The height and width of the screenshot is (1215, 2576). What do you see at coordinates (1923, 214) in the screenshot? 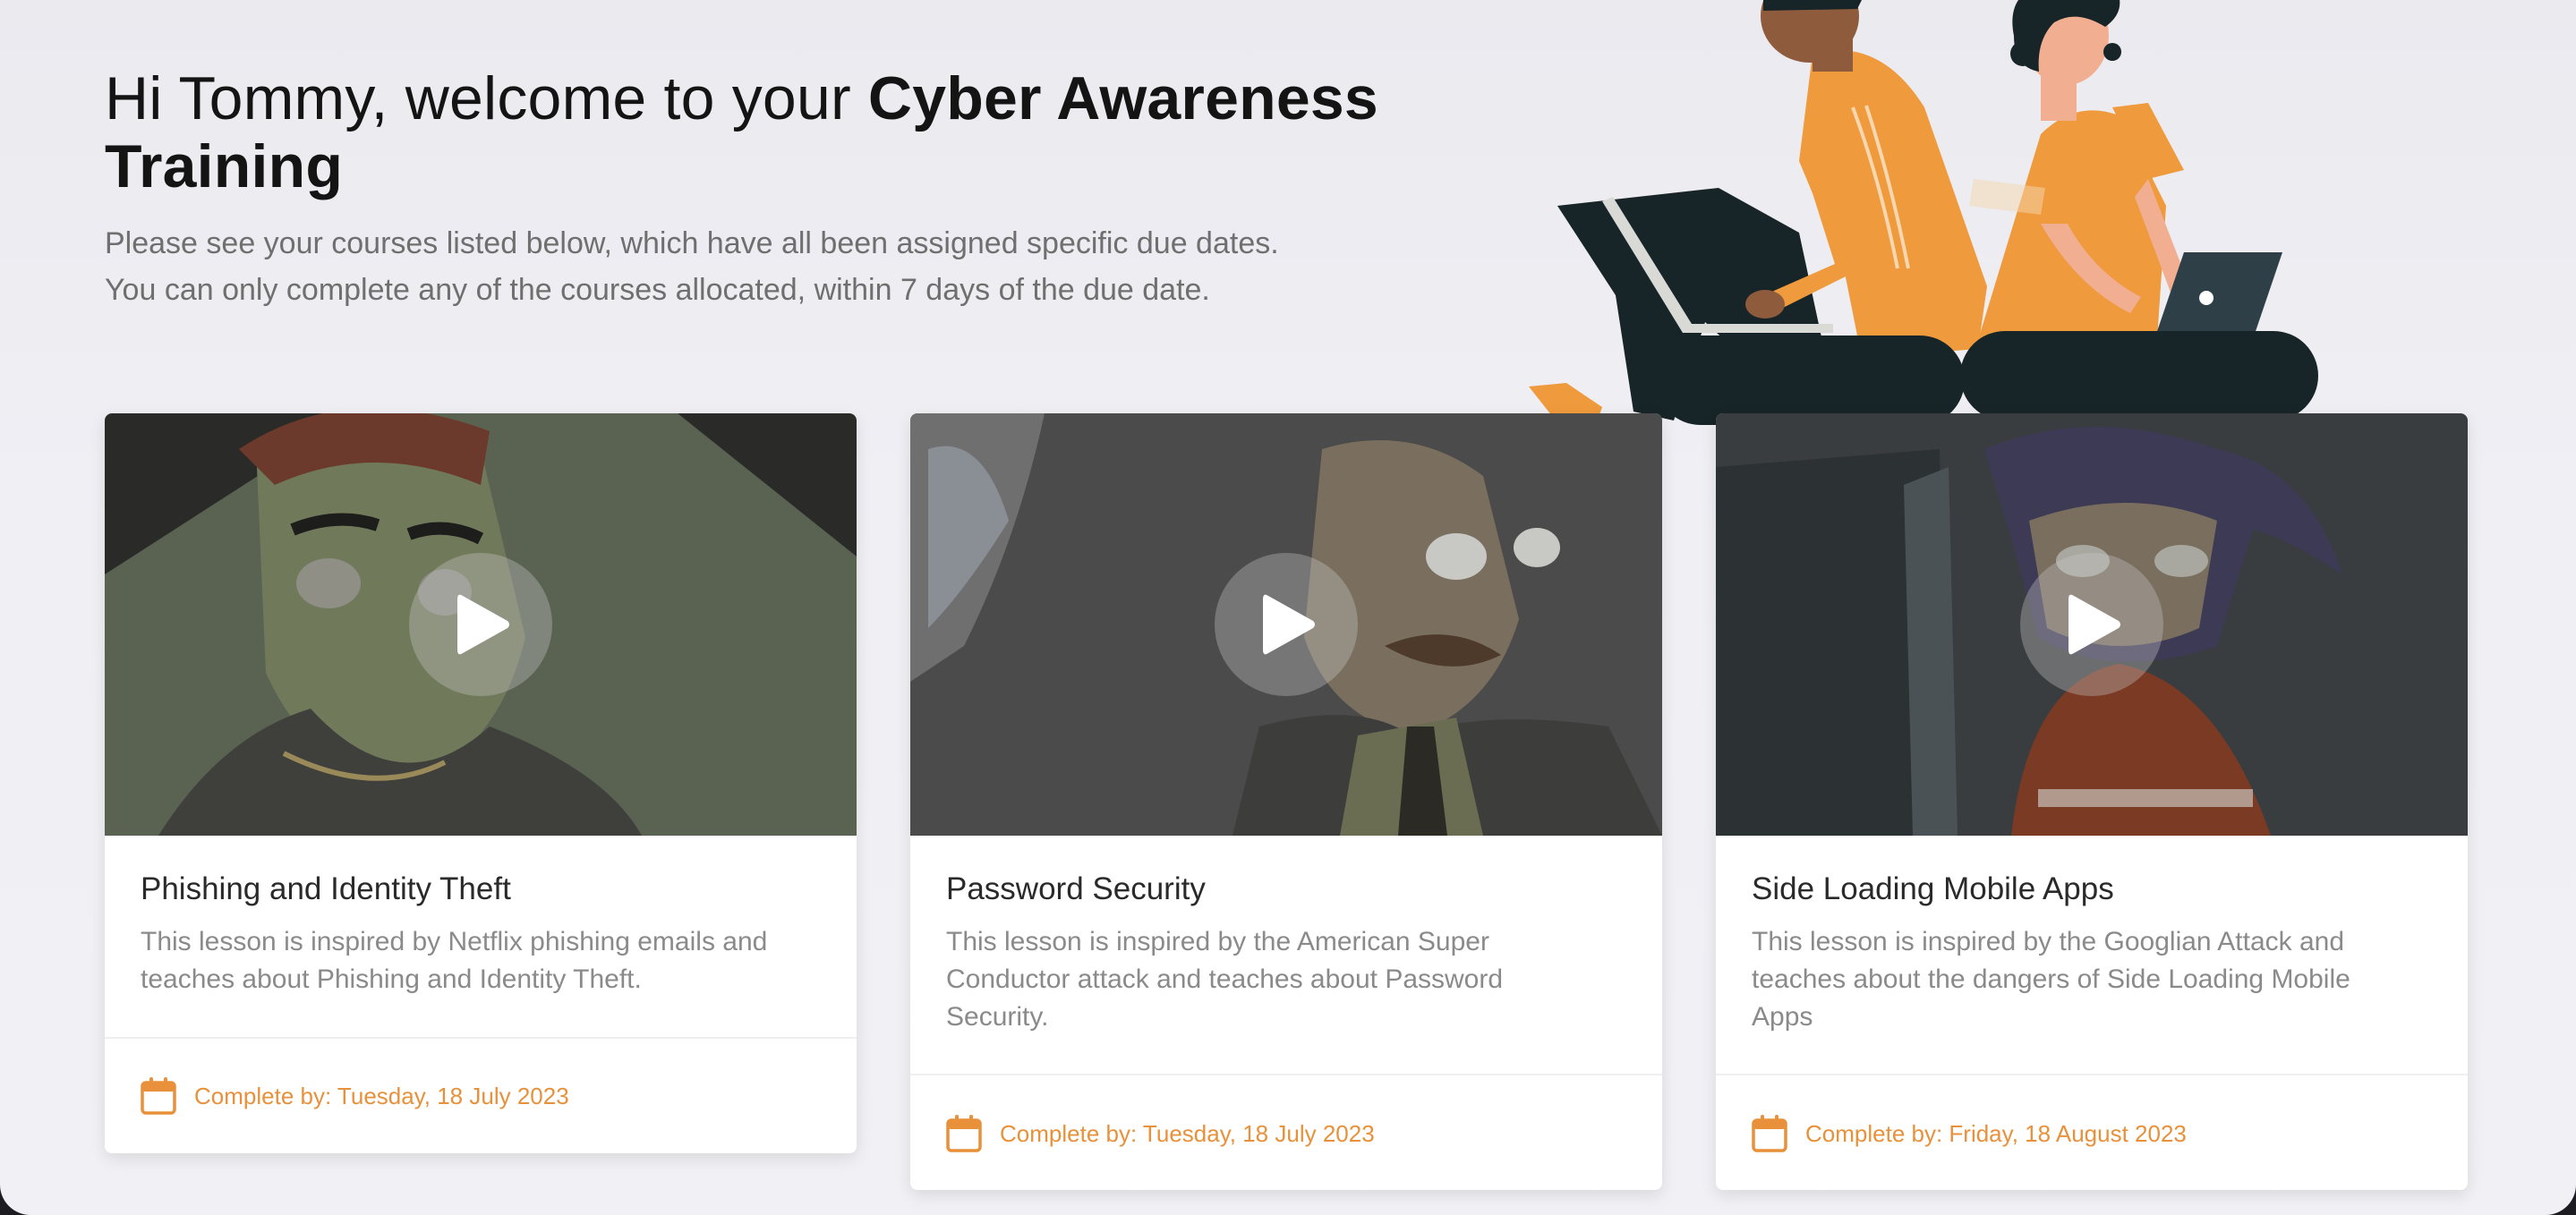
I see `students-illustration` at bounding box center [1923, 214].